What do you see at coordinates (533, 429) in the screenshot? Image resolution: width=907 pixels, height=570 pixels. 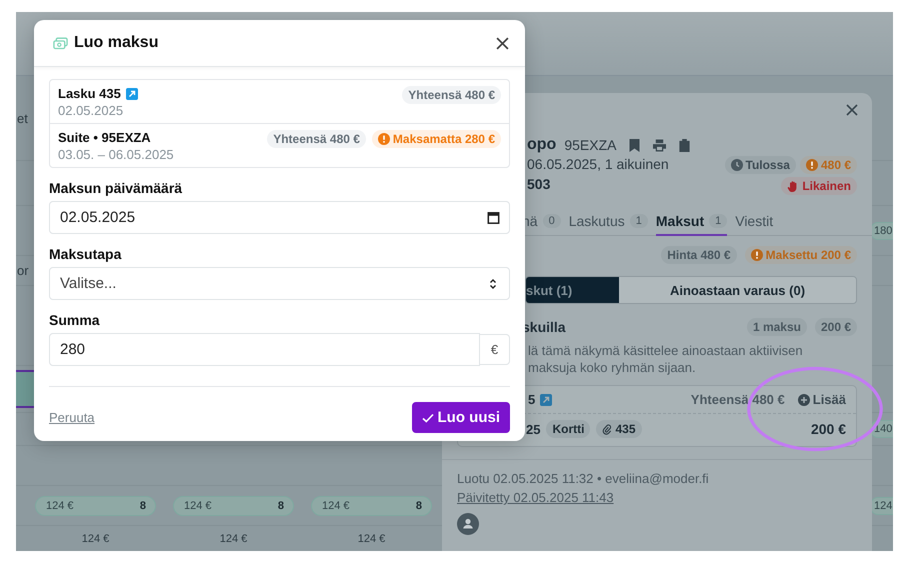 I see `payment-date: 25` at bounding box center [533, 429].